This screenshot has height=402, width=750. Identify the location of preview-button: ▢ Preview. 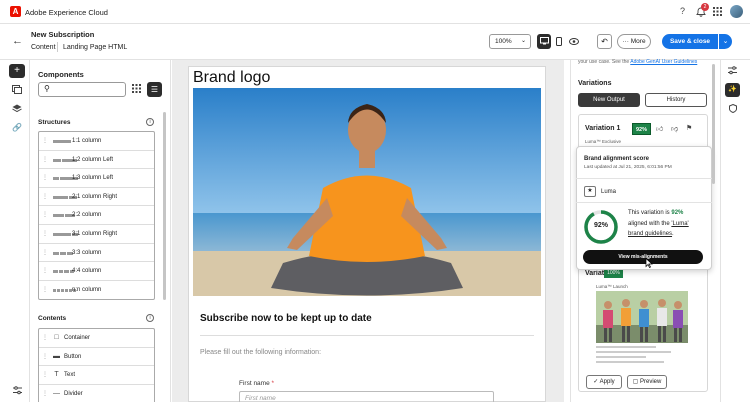
(647, 382).